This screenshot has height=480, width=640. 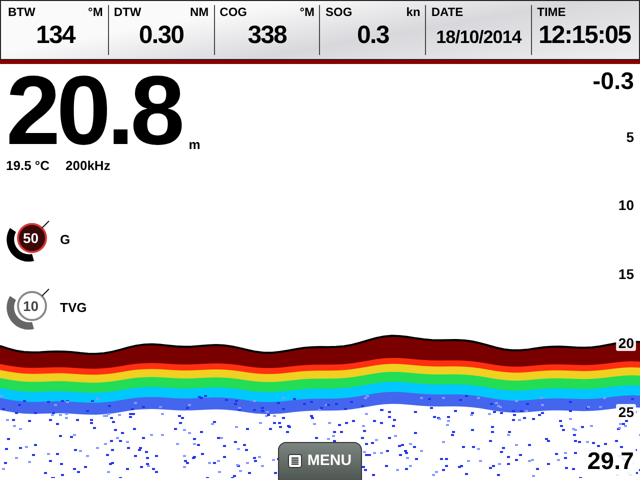 What do you see at coordinates (233, 12) in the screenshot?
I see `field-label: COG` at bounding box center [233, 12].